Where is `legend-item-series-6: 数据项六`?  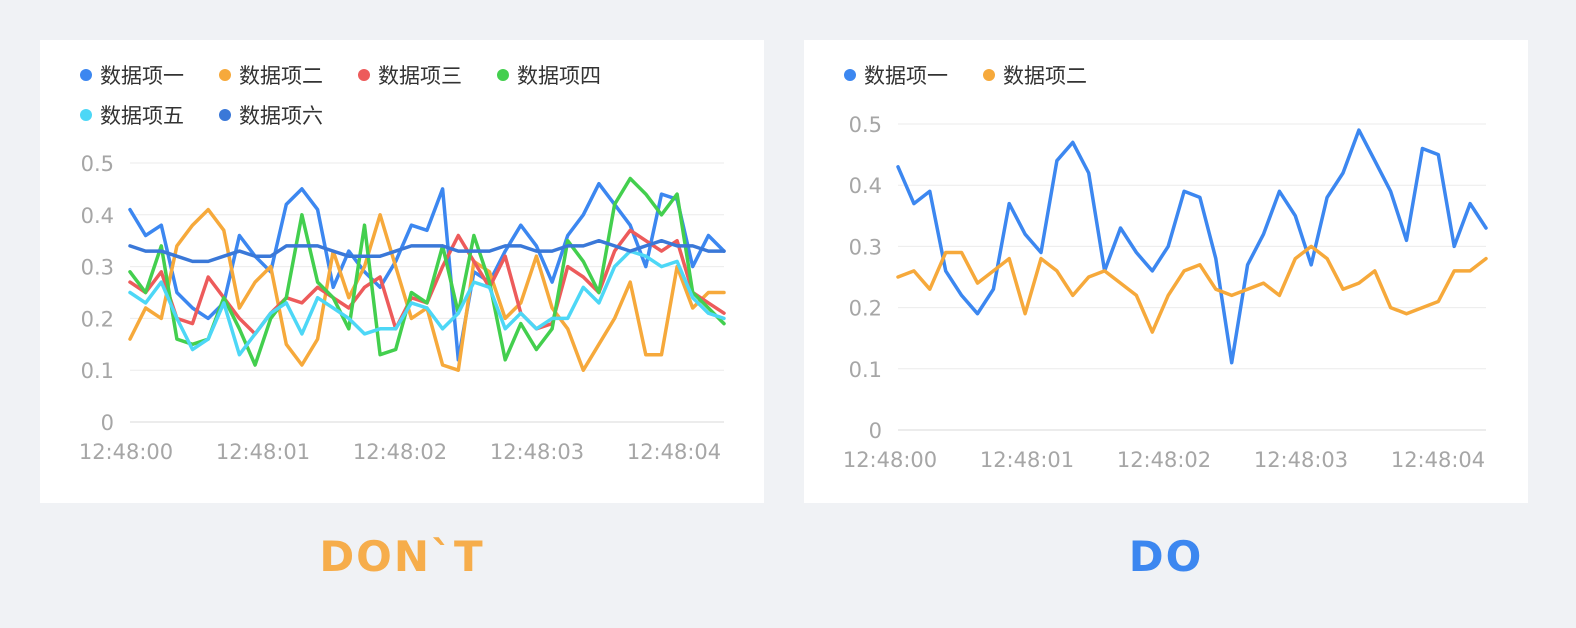 legend-item-series-6: 数据项六 is located at coordinates (271, 116).